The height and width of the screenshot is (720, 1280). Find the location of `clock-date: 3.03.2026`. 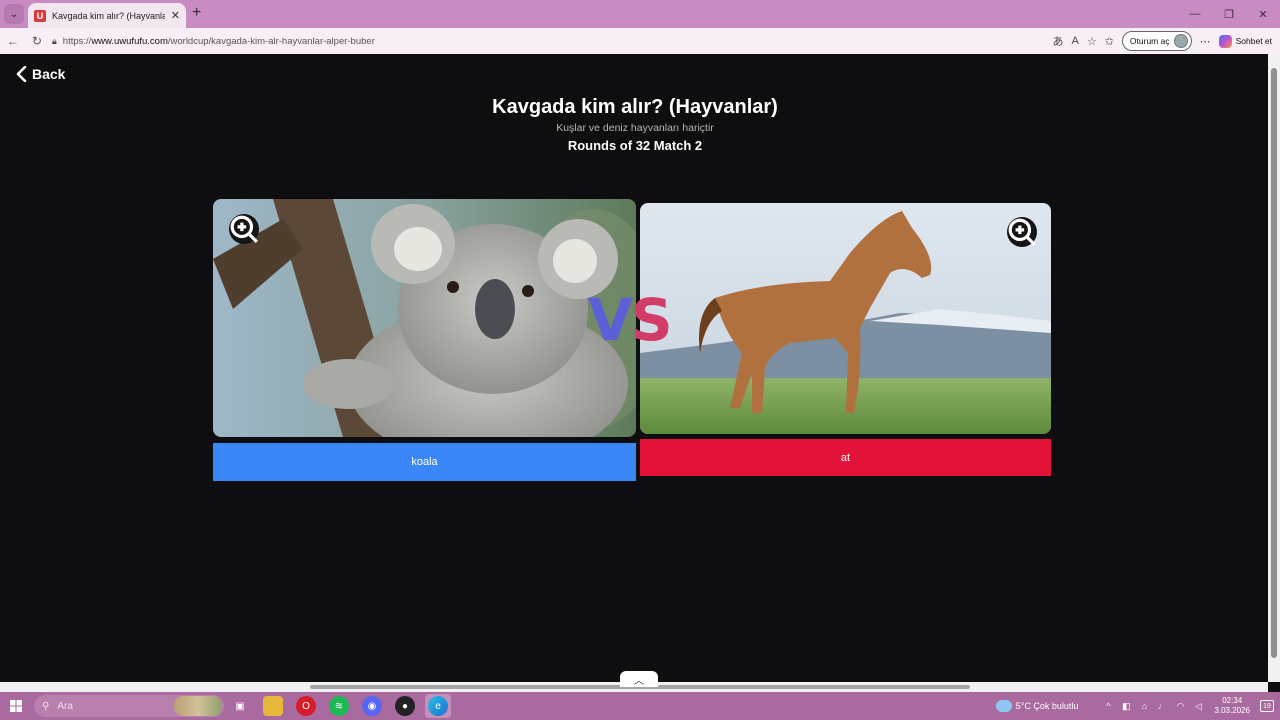

clock-date: 3.03.2026 is located at coordinates (1232, 710).